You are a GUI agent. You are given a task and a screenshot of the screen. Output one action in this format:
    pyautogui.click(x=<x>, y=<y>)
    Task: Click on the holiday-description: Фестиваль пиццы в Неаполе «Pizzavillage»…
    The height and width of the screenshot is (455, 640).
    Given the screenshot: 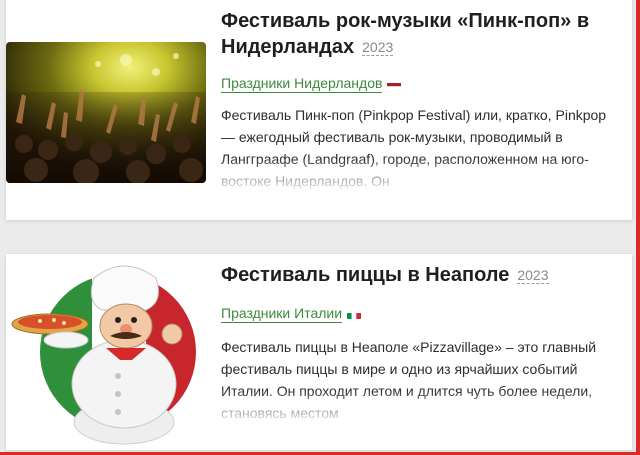 What is the action you would take?
    pyautogui.click(x=420, y=380)
    